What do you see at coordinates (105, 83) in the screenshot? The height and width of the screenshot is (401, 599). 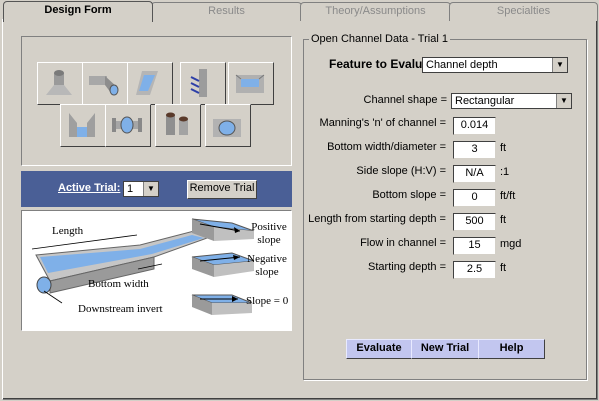 I see `angled-pipe-icon` at bounding box center [105, 83].